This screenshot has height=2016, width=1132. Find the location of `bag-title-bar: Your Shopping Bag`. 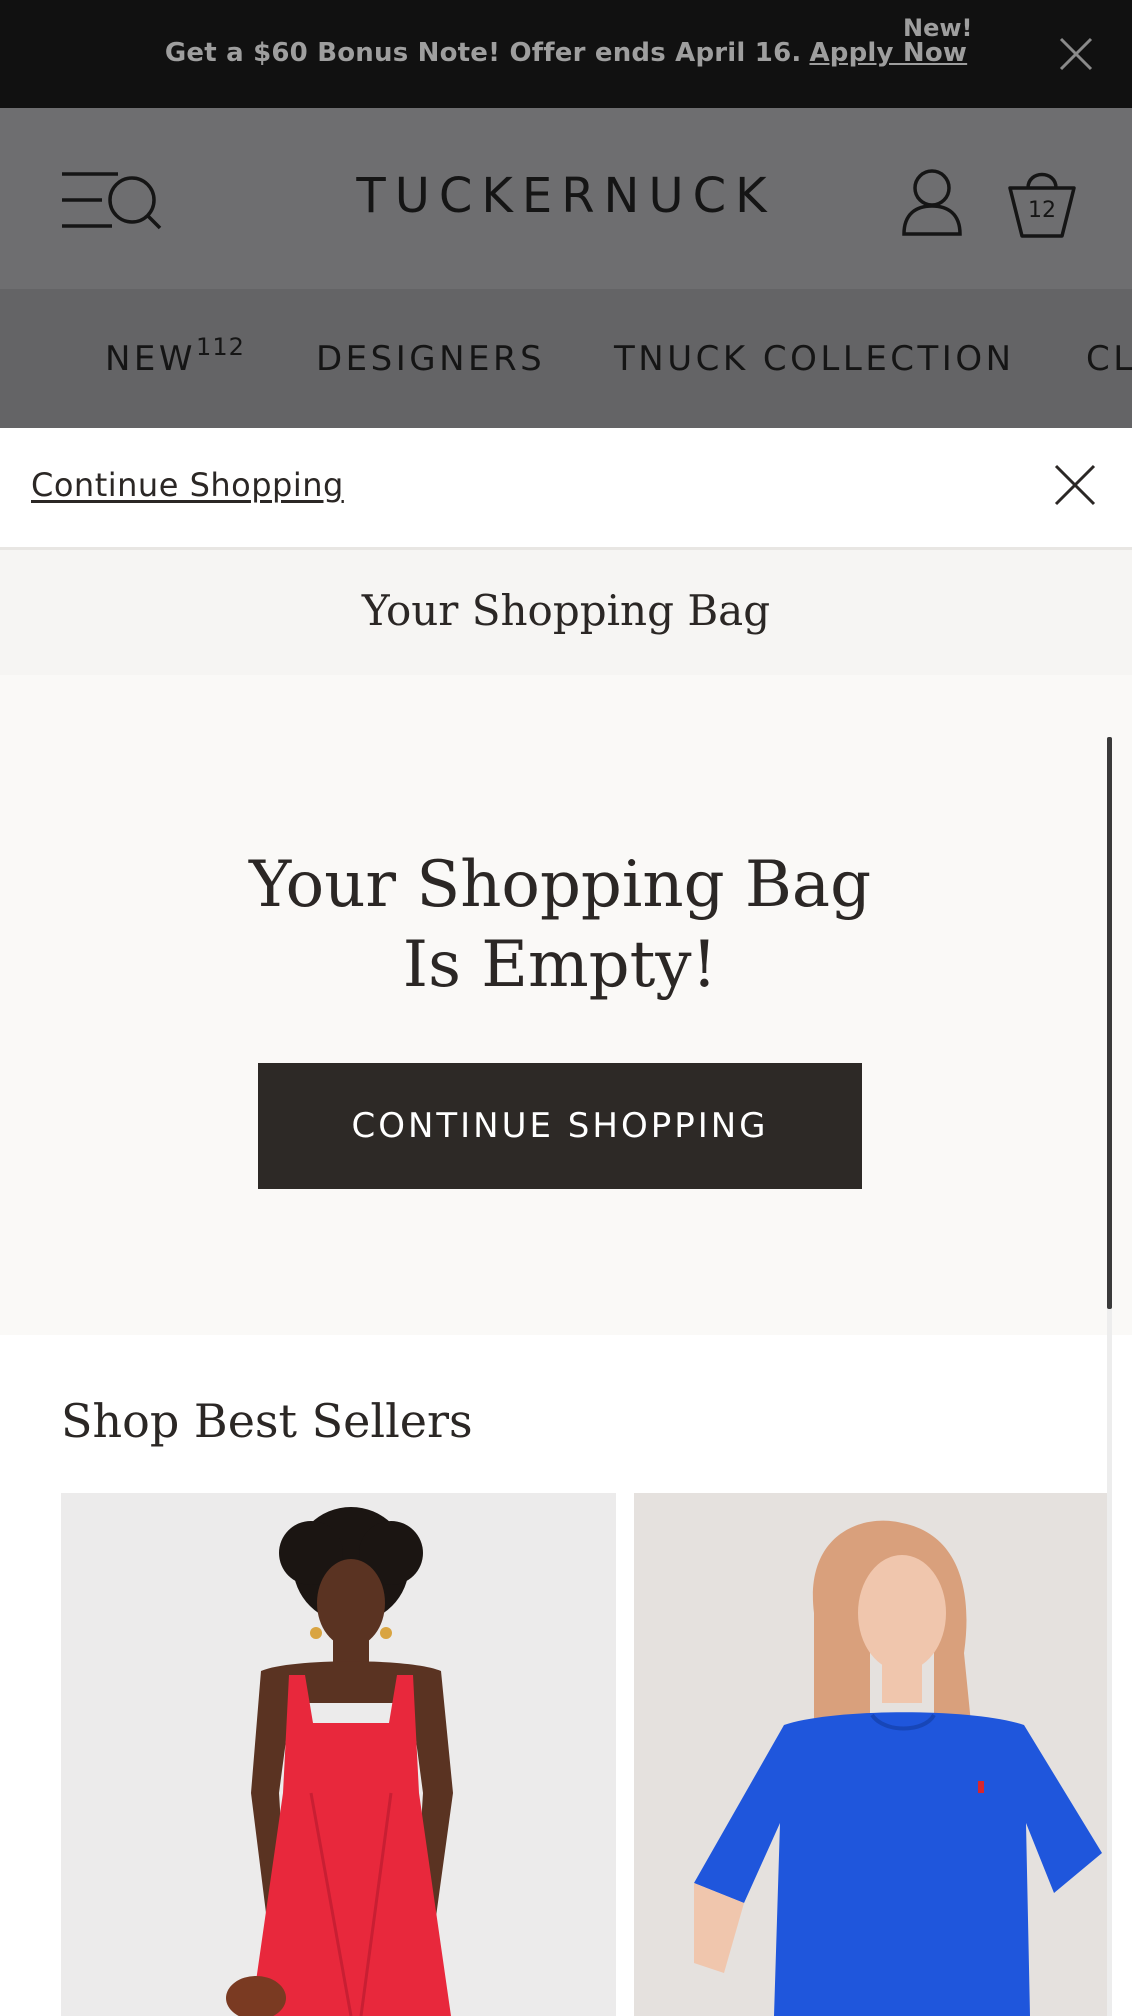

bag-title-bar: Your Shopping Bag is located at coordinates (566, 612).